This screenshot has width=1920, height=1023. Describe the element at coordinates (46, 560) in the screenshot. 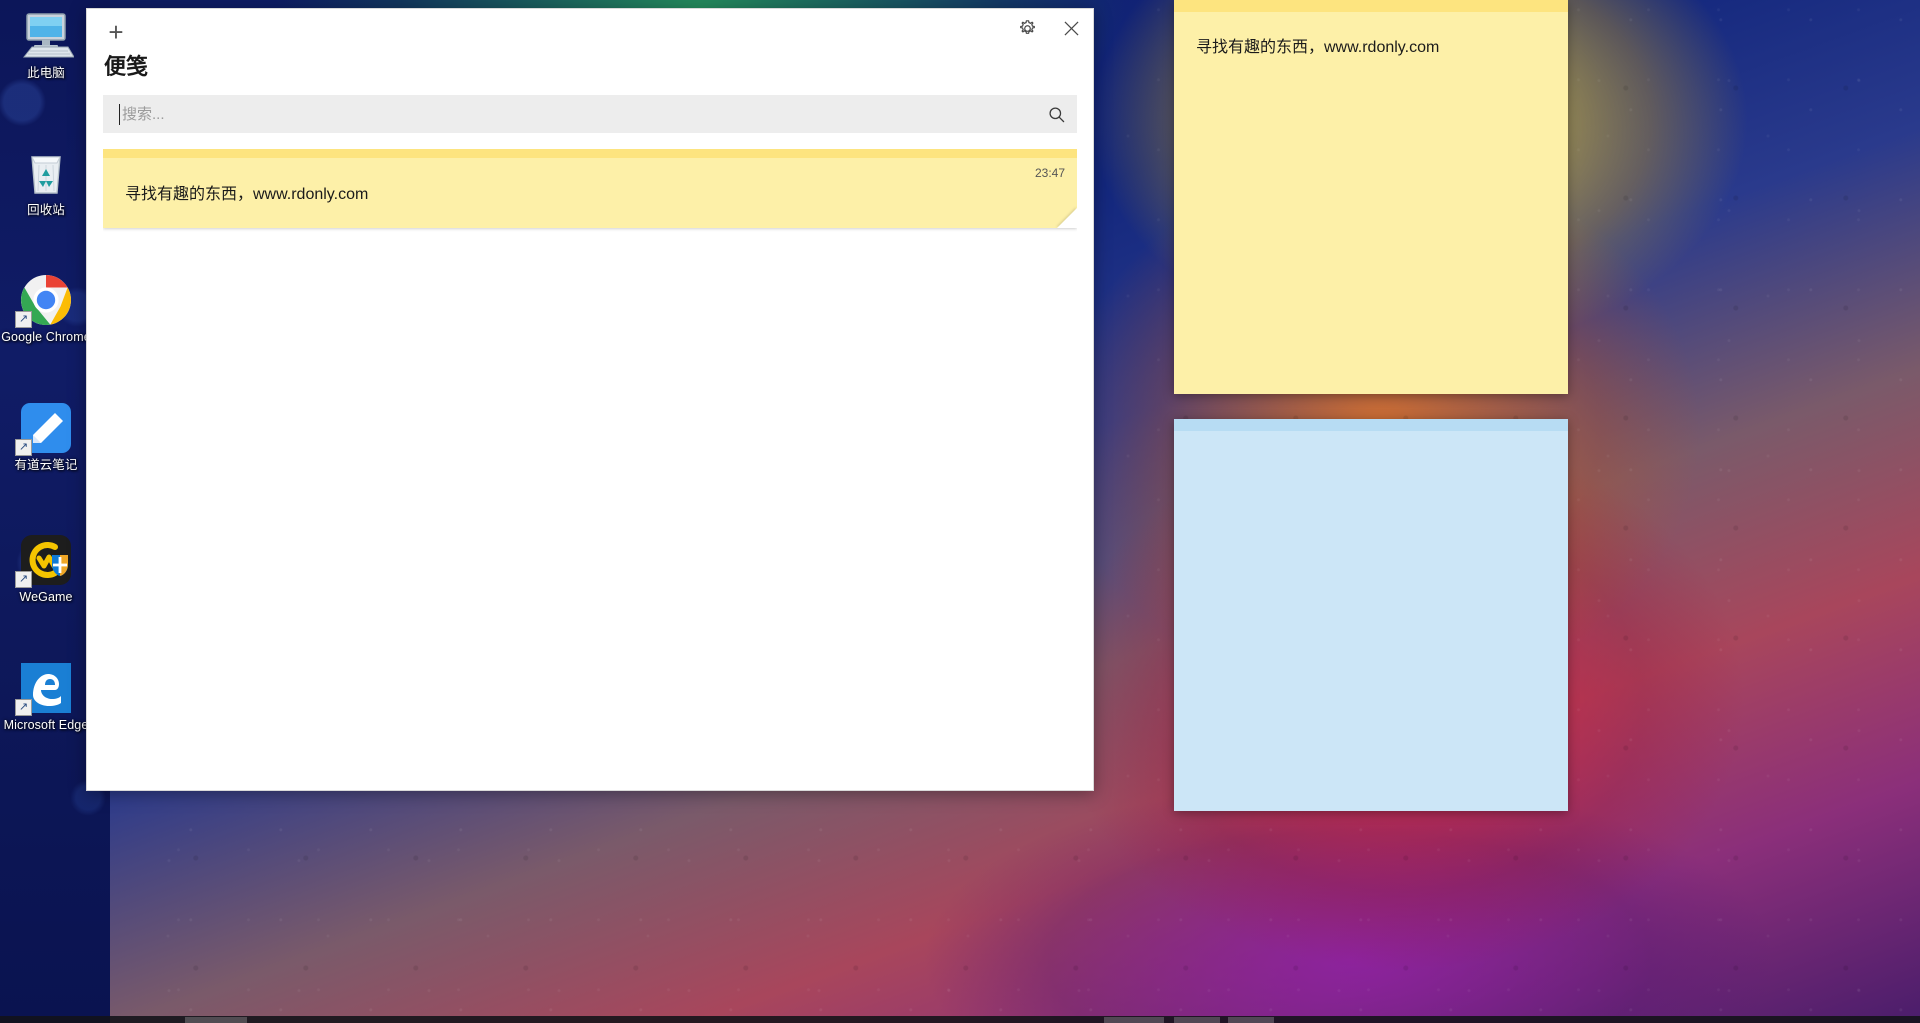

I see `wegame-icon: ↗` at that location.